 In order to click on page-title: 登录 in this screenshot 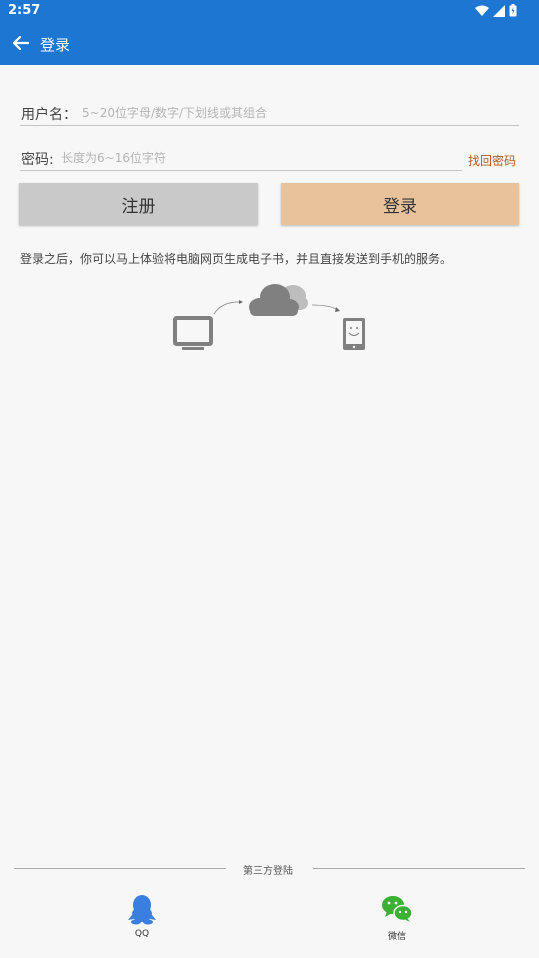, I will do `click(55, 45)`.